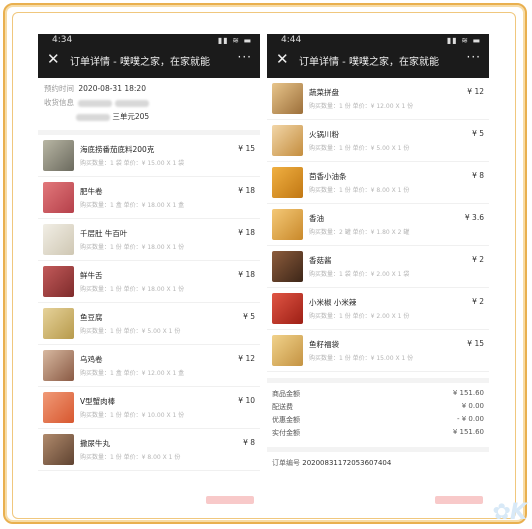 The image size is (532, 529). What do you see at coordinates (91, 317) in the screenshot?
I see `item-name: 鱼豆腐` at bounding box center [91, 317].